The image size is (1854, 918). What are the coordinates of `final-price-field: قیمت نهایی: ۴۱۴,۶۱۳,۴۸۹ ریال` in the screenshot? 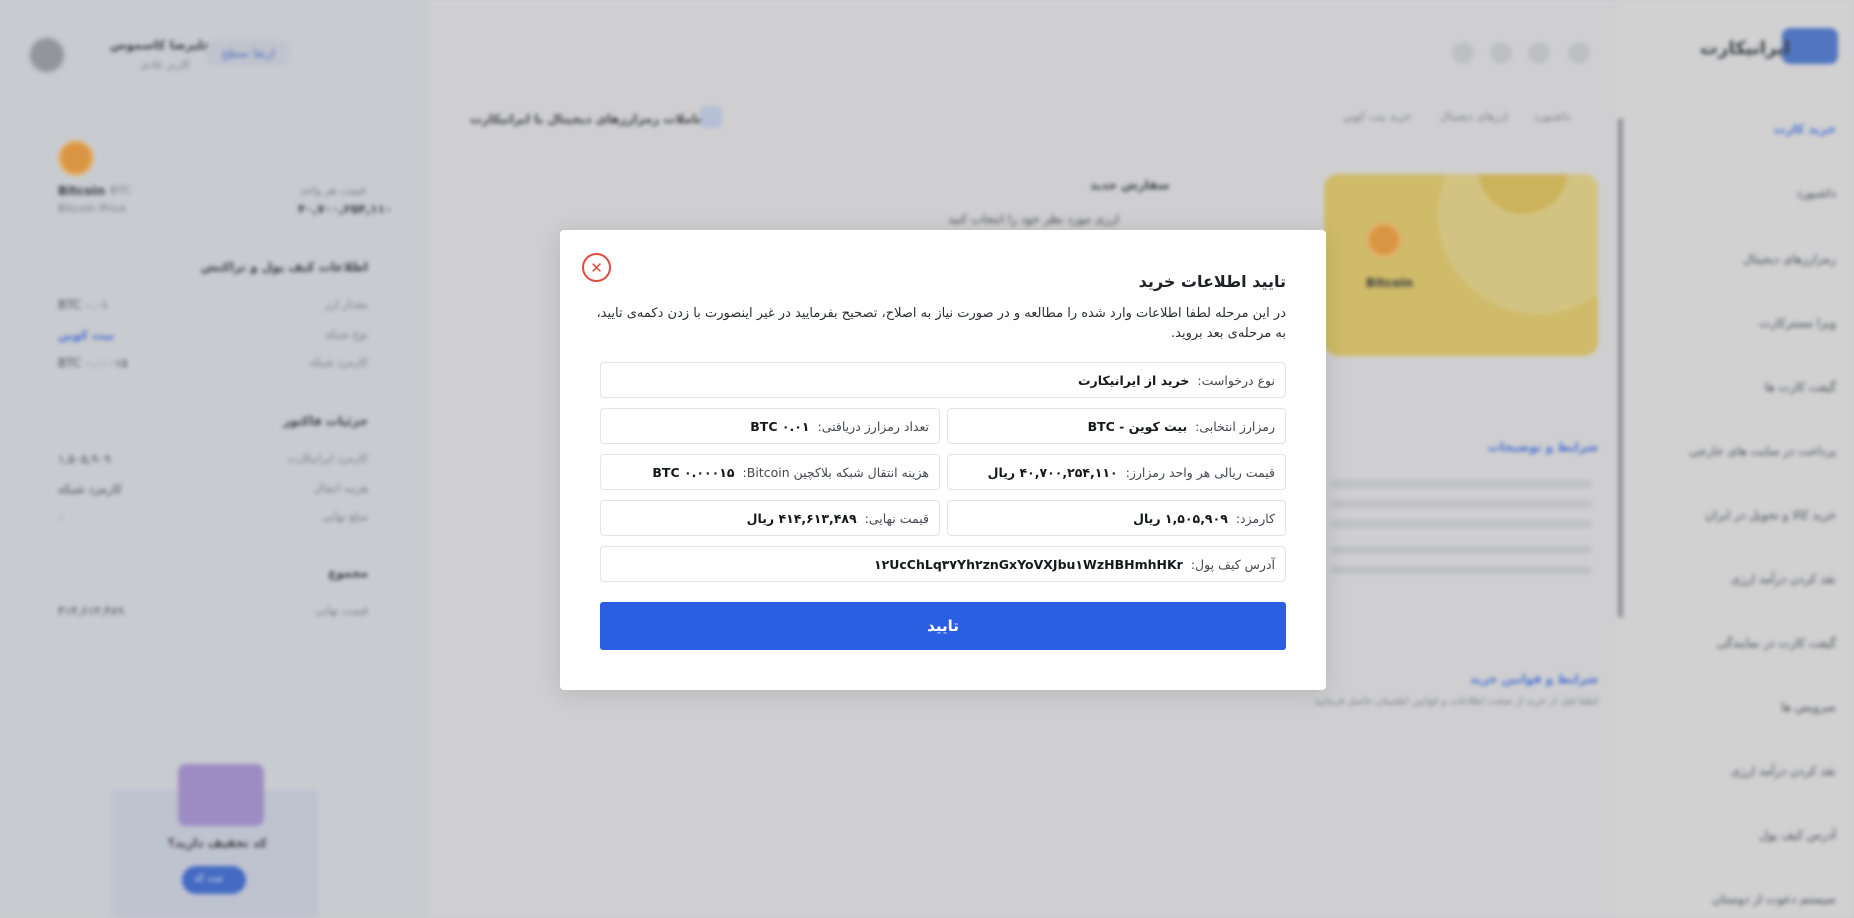 It's located at (770, 518).